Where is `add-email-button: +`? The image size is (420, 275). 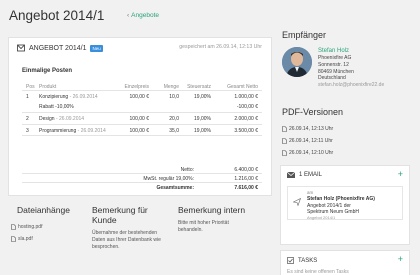 add-email-button: + is located at coordinates (400, 174).